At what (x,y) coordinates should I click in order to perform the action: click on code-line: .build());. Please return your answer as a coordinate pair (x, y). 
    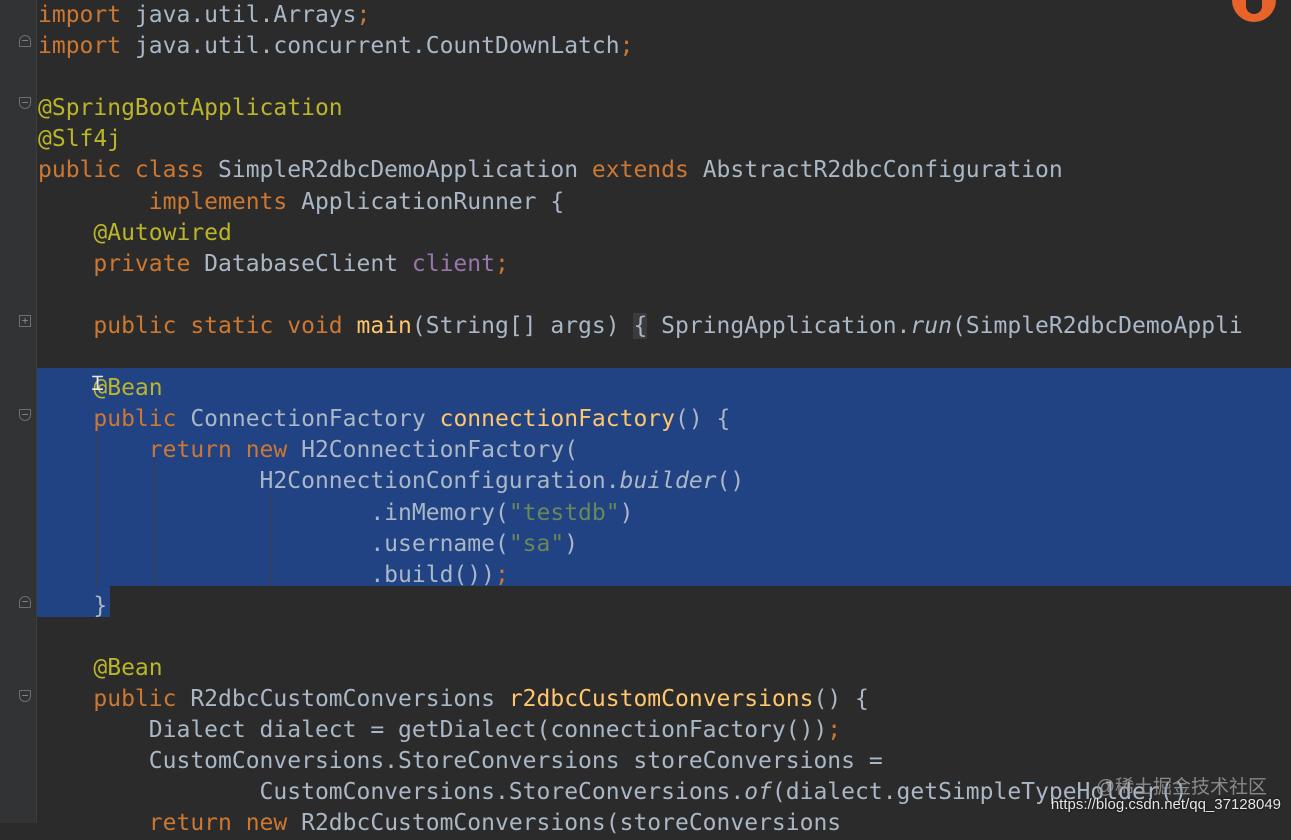
    Looking at the image, I should click on (640, 575).